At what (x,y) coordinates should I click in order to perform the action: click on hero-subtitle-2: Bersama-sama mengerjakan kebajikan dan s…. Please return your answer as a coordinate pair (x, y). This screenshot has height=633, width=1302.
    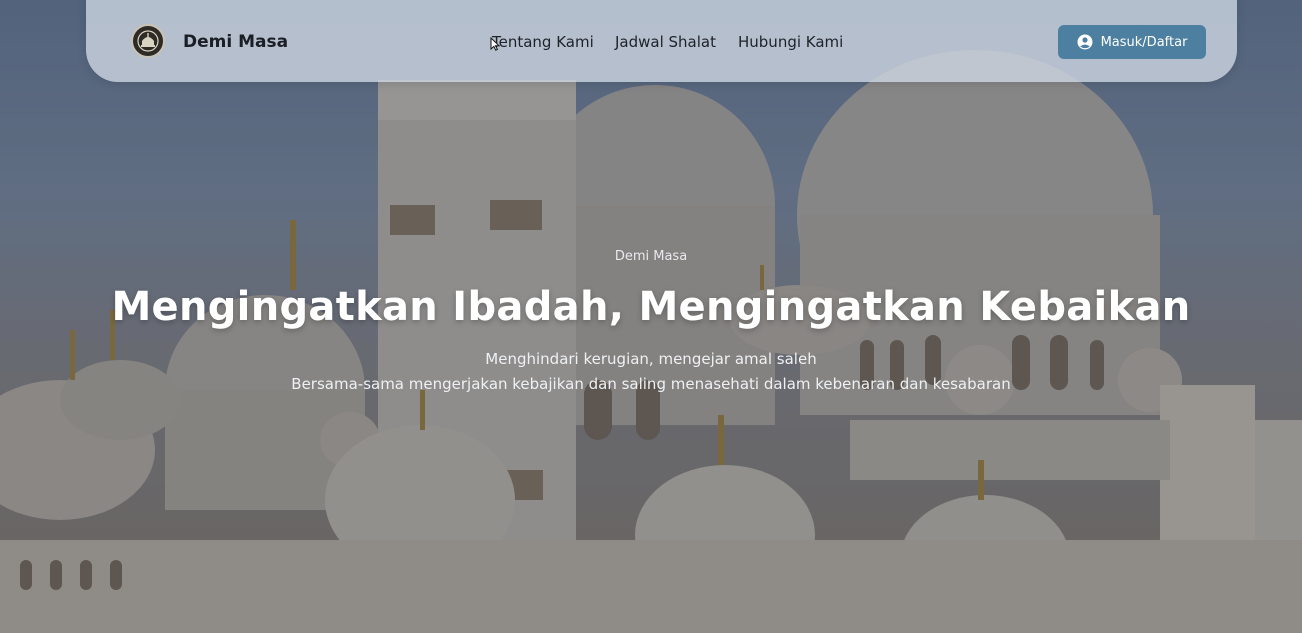
    Looking at the image, I should click on (651, 384).